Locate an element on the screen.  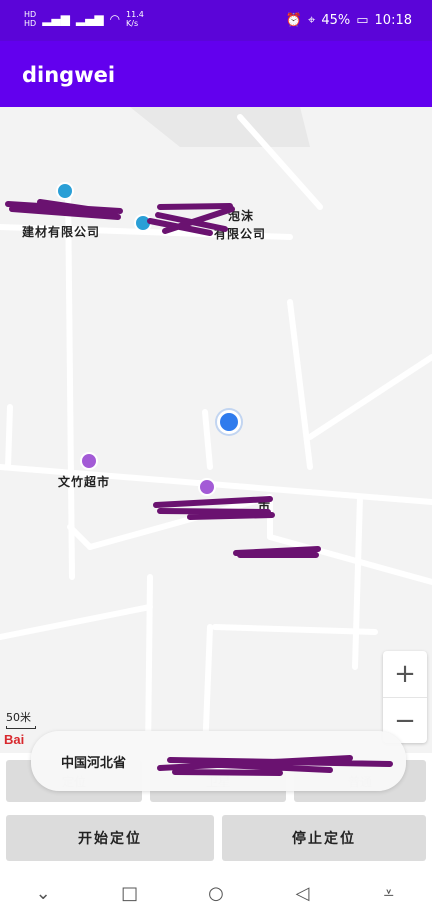
recent-apps-icon: □ is located at coordinates (130, 893).